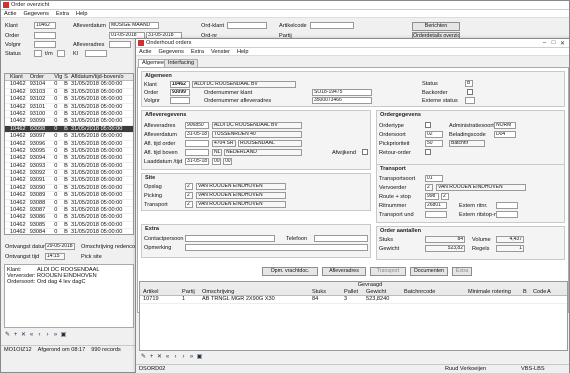 The image size is (570, 373). What do you see at coordinates (429, 187) in the screenshot?
I see `vervoerder-nr-field: 2` at bounding box center [429, 187].